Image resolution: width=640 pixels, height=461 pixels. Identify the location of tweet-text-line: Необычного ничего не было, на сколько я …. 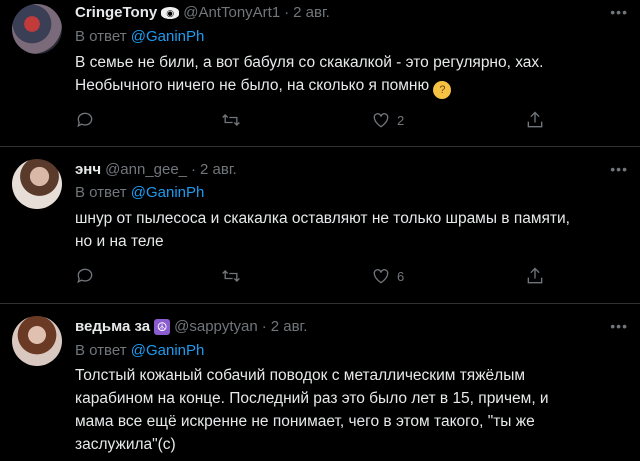
(252, 85).